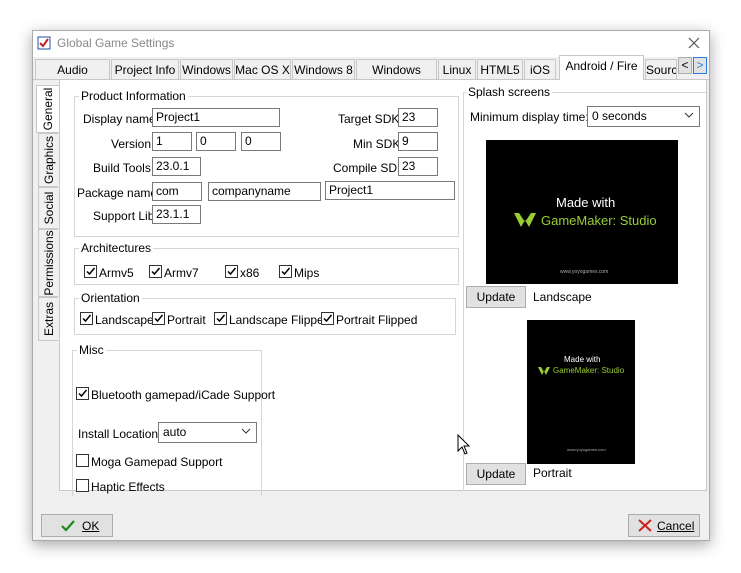  I want to click on ok-button: OK, so click(77, 525).